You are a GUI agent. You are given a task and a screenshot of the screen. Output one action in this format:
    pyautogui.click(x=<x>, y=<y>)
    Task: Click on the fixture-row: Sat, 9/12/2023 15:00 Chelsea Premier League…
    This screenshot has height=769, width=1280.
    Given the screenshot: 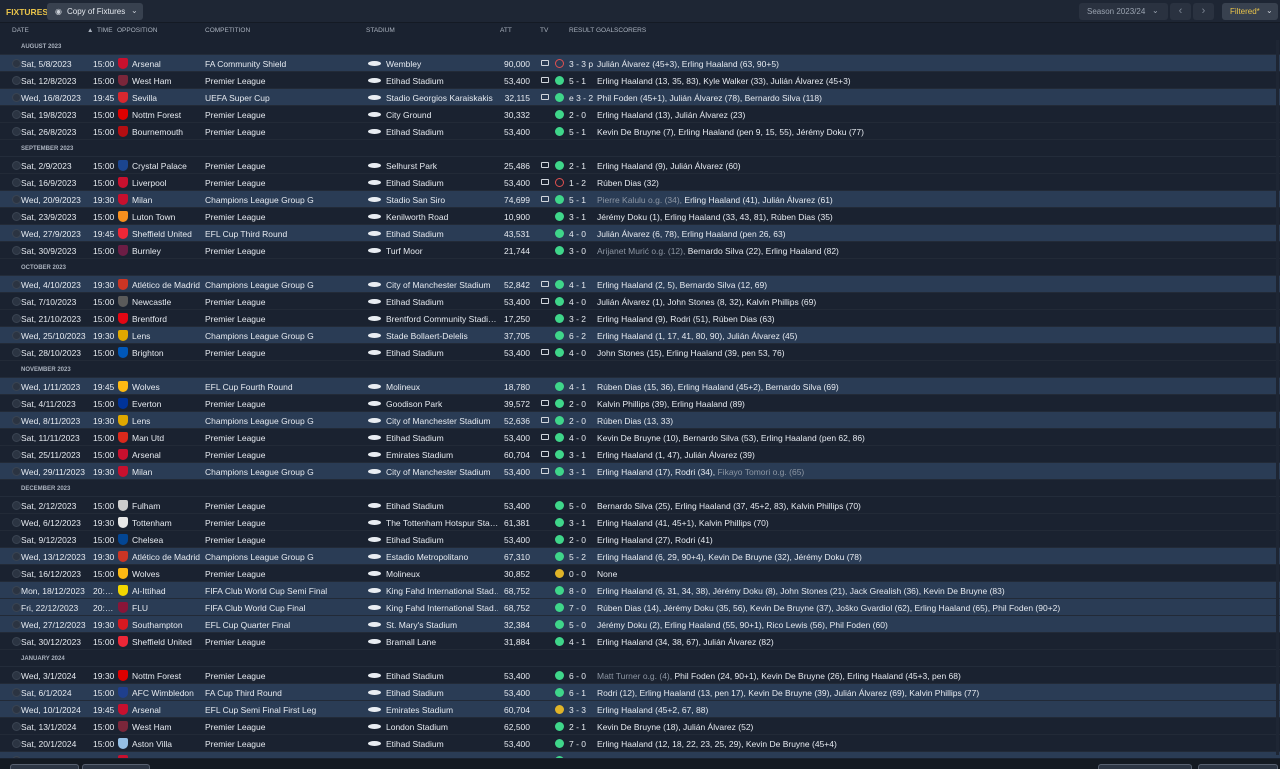 What is the action you would take?
    pyautogui.click(x=640, y=539)
    